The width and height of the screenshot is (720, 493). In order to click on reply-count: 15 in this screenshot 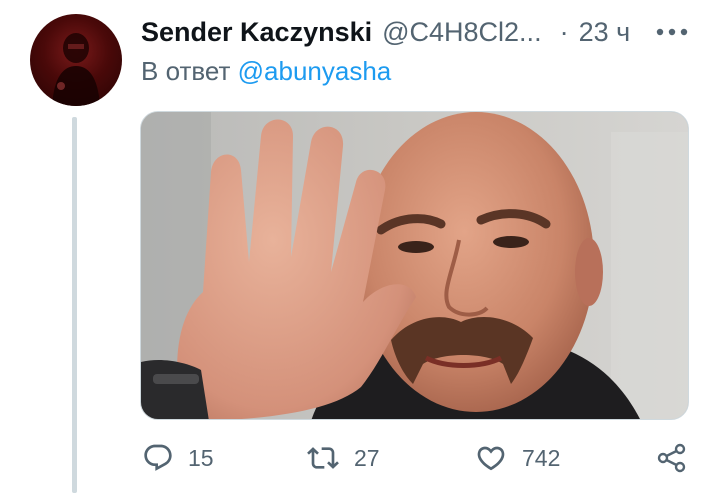, I will do `click(201, 457)`.